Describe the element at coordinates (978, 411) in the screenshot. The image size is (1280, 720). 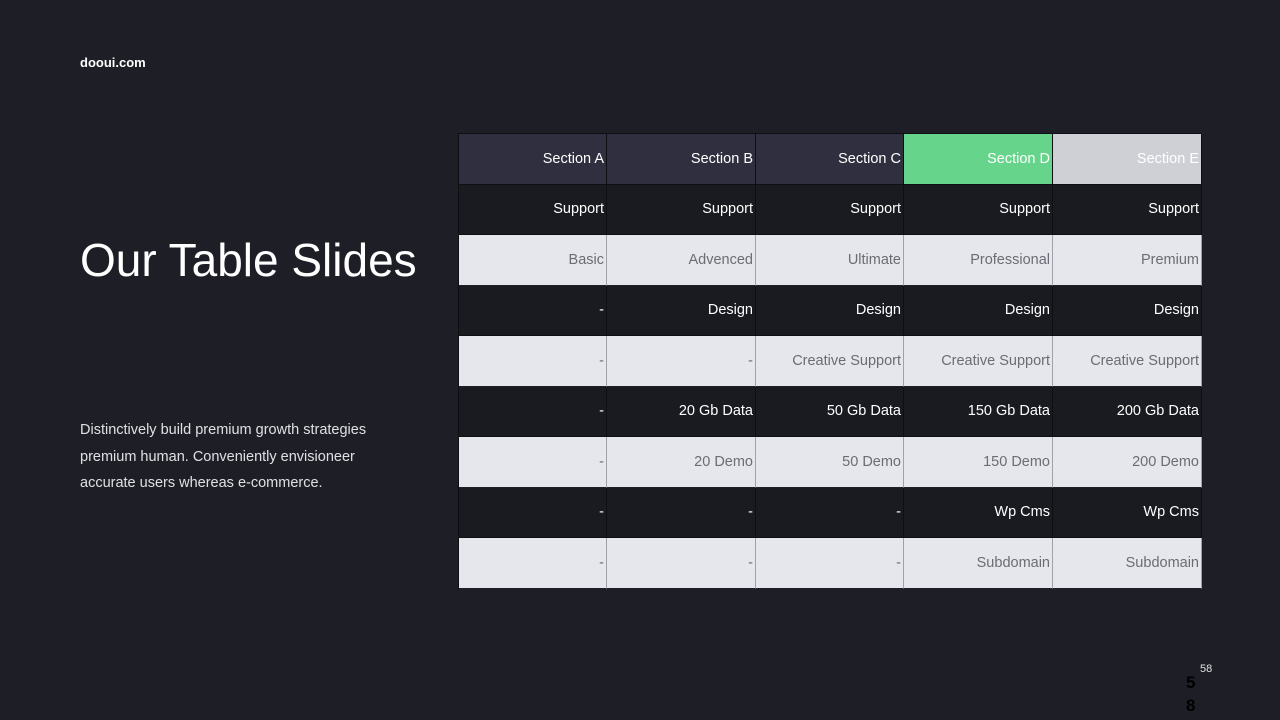
I see `table-cell: 150 Gb Data` at that location.